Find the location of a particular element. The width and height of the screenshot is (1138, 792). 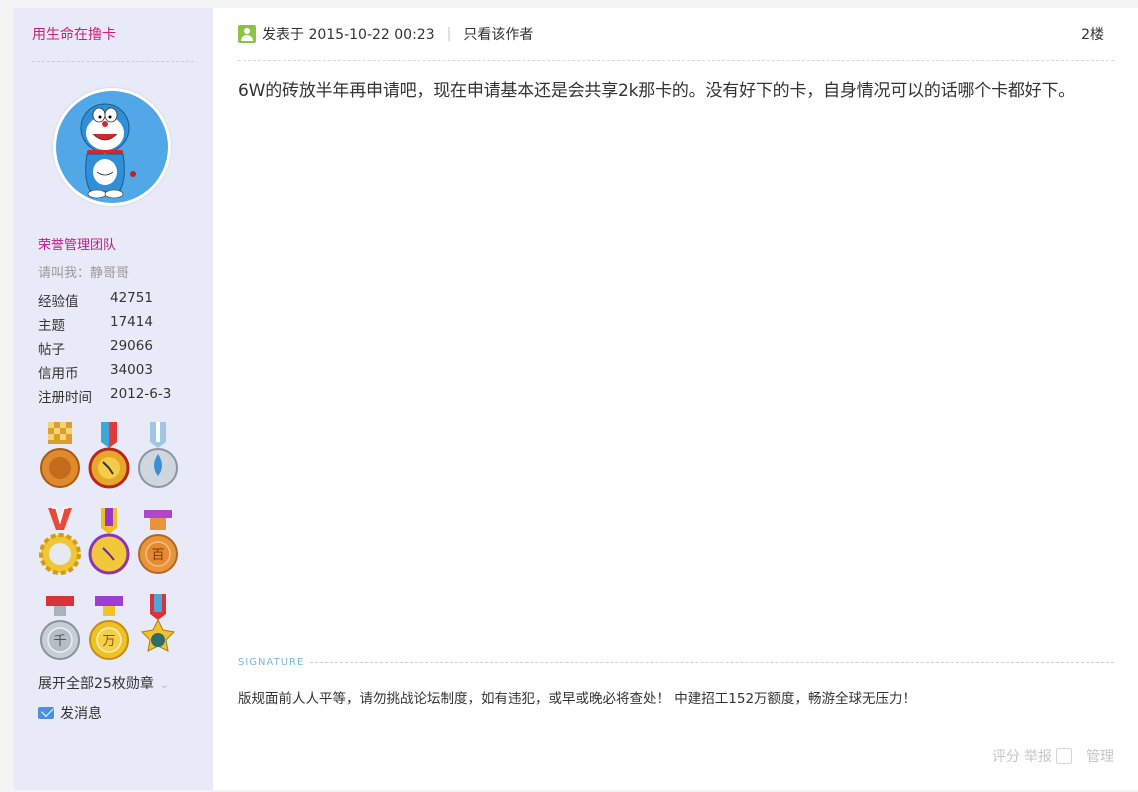

rate-link: 评分 is located at coordinates (1006, 756).